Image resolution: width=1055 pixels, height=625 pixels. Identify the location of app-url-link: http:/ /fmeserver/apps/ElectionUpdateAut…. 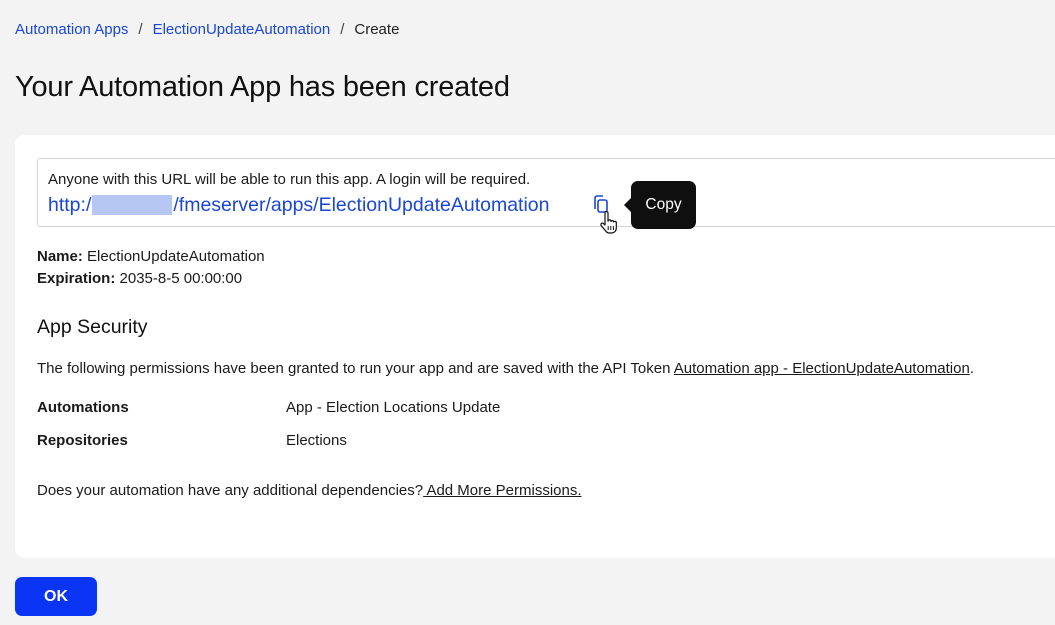
(299, 205).